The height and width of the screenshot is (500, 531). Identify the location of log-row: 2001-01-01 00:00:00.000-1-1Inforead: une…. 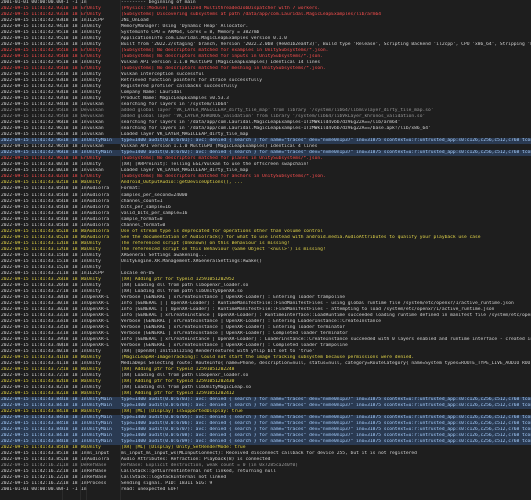
(265, 490).